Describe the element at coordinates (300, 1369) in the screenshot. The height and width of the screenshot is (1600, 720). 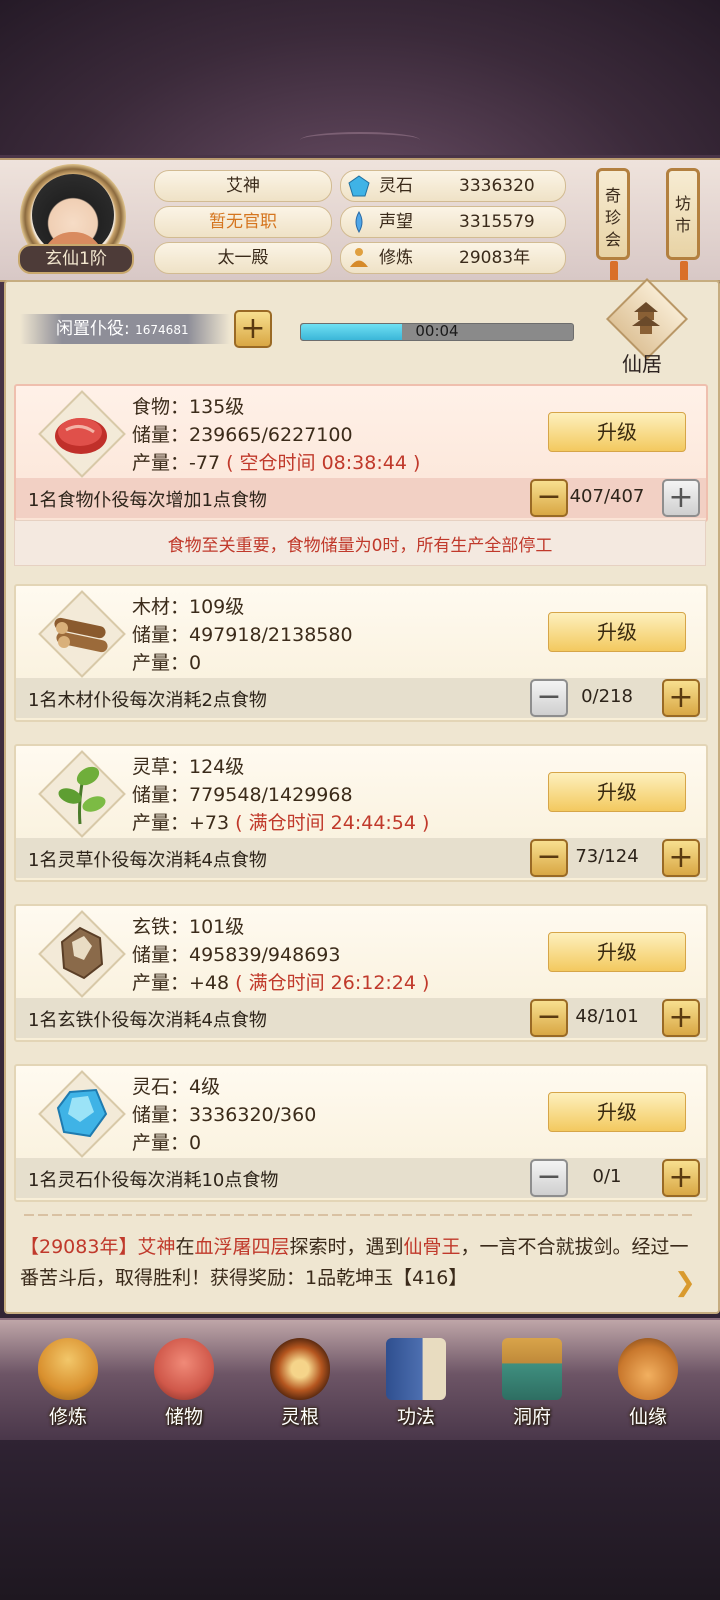
I see `spirit-root-icon` at that location.